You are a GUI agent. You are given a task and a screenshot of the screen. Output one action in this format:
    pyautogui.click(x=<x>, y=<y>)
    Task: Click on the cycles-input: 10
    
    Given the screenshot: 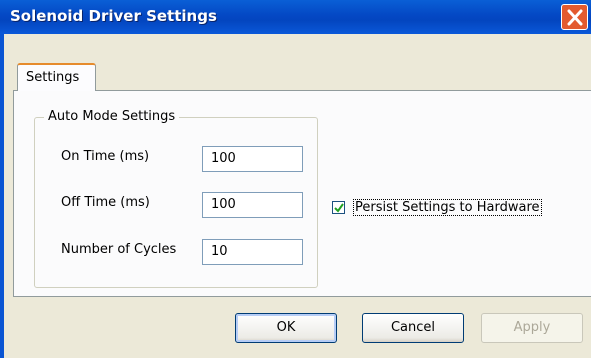 What is the action you would take?
    pyautogui.click(x=252, y=252)
    